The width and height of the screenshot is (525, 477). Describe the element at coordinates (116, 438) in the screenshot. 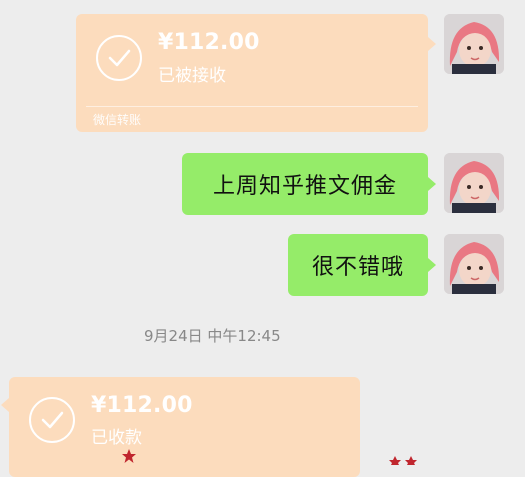

I see `transfer-status: 已收款` at that location.